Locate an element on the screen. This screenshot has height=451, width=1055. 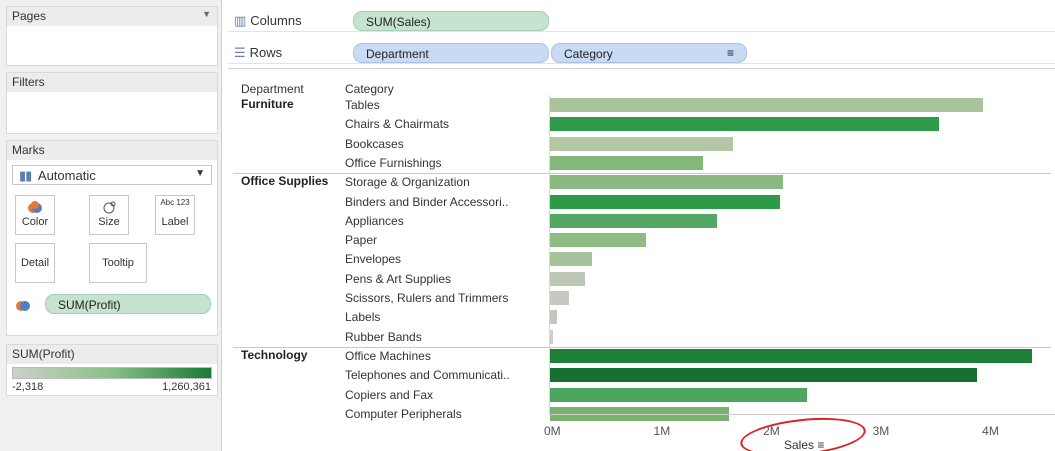
filters-title: Filters is located at coordinates (28, 82).